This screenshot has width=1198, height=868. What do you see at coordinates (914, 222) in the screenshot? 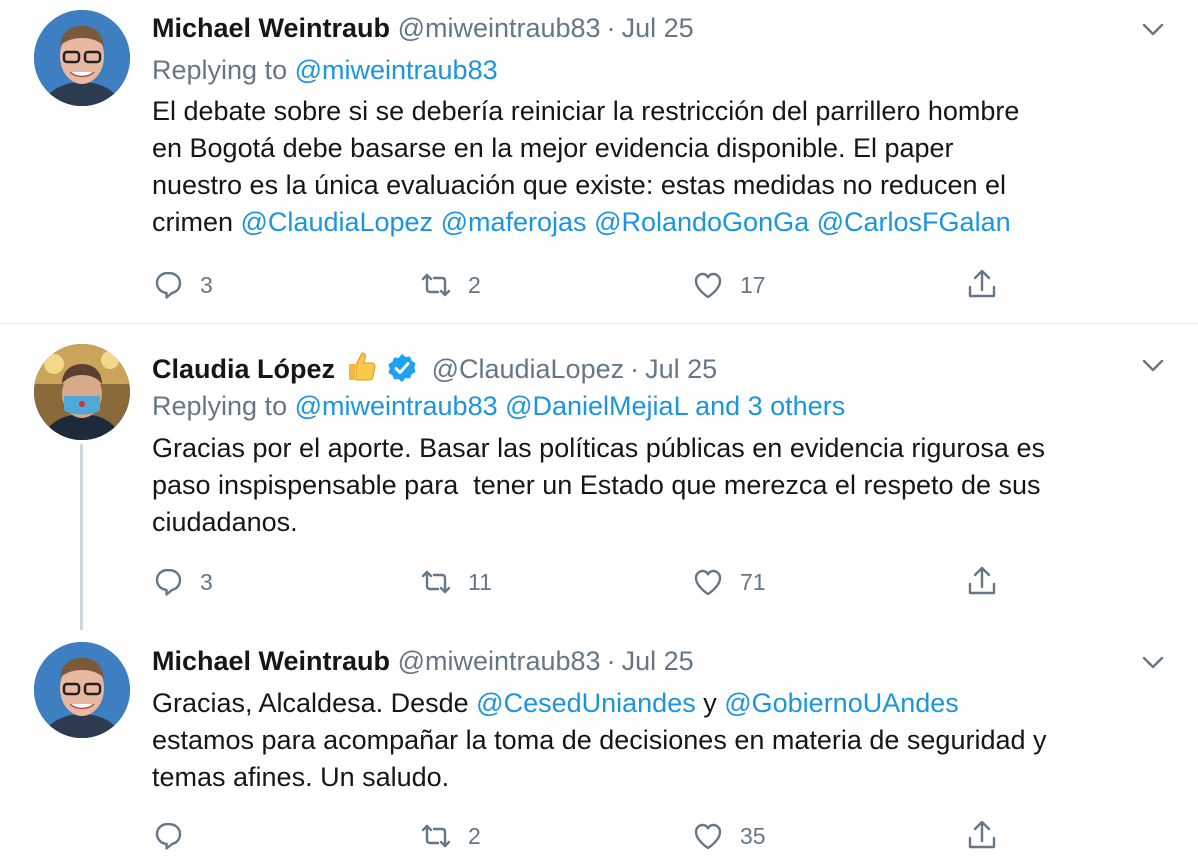
I see `mention-link: @CarlosFGalan` at bounding box center [914, 222].